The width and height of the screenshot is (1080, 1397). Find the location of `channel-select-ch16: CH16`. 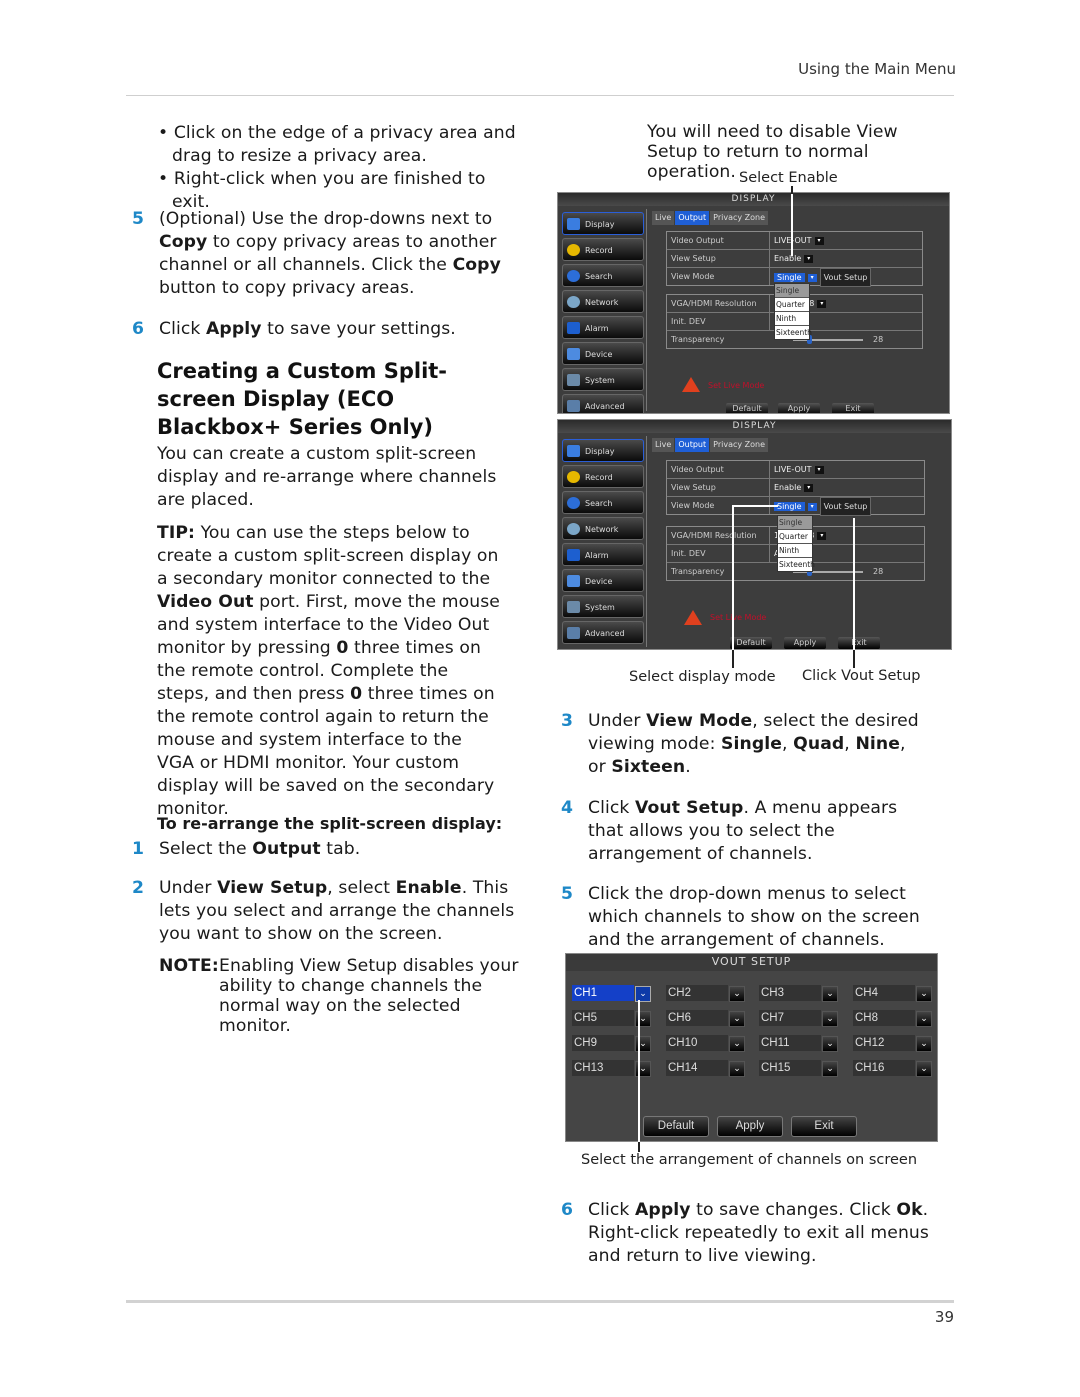

channel-select-ch16: CH16 is located at coordinates (884, 1068).